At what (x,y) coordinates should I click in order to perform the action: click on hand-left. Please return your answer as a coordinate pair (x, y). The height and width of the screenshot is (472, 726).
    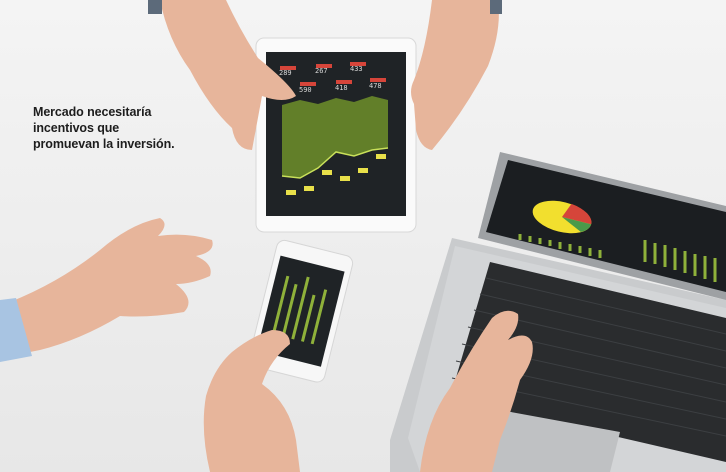
    Looking at the image, I should click on (111, 287).